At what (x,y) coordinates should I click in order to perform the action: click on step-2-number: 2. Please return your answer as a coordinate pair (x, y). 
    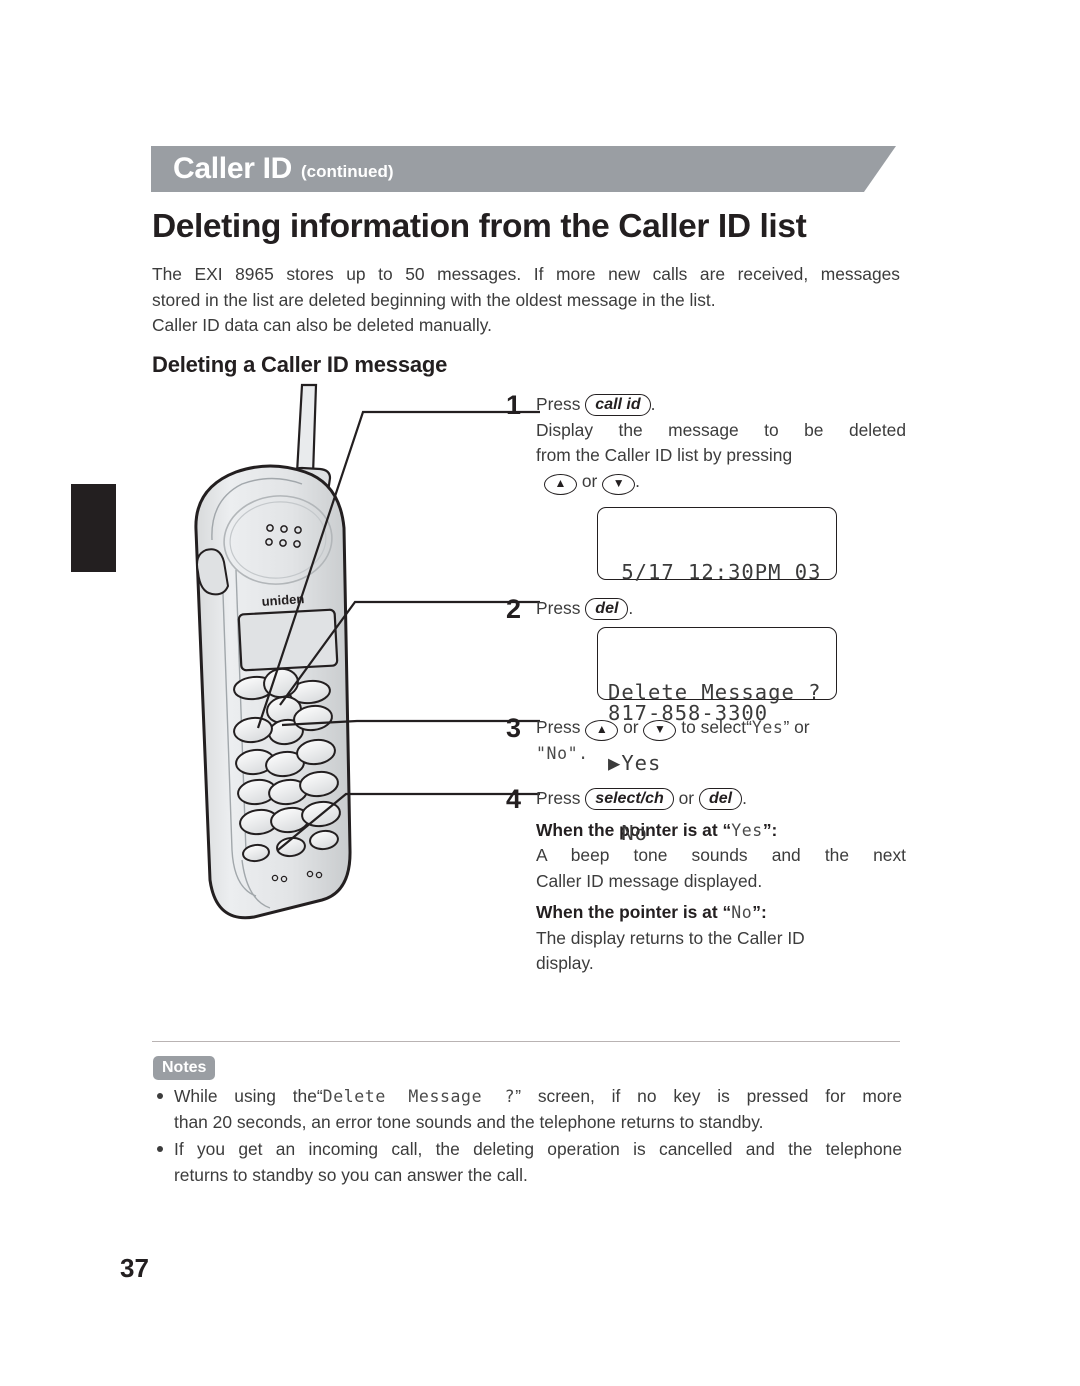
    Looking at the image, I should click on (514, 609).